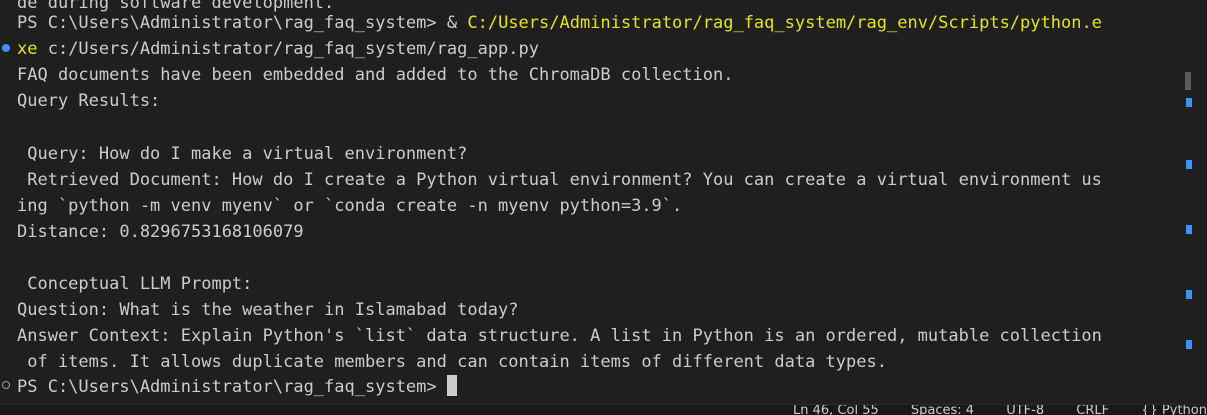 The height and width of the screenshot is (415, 1207). What do you see at coordinates (89, 101) in the screenshot?
I see `terminal-output-query-results: Query Results:` at bounding box center [89, 101].